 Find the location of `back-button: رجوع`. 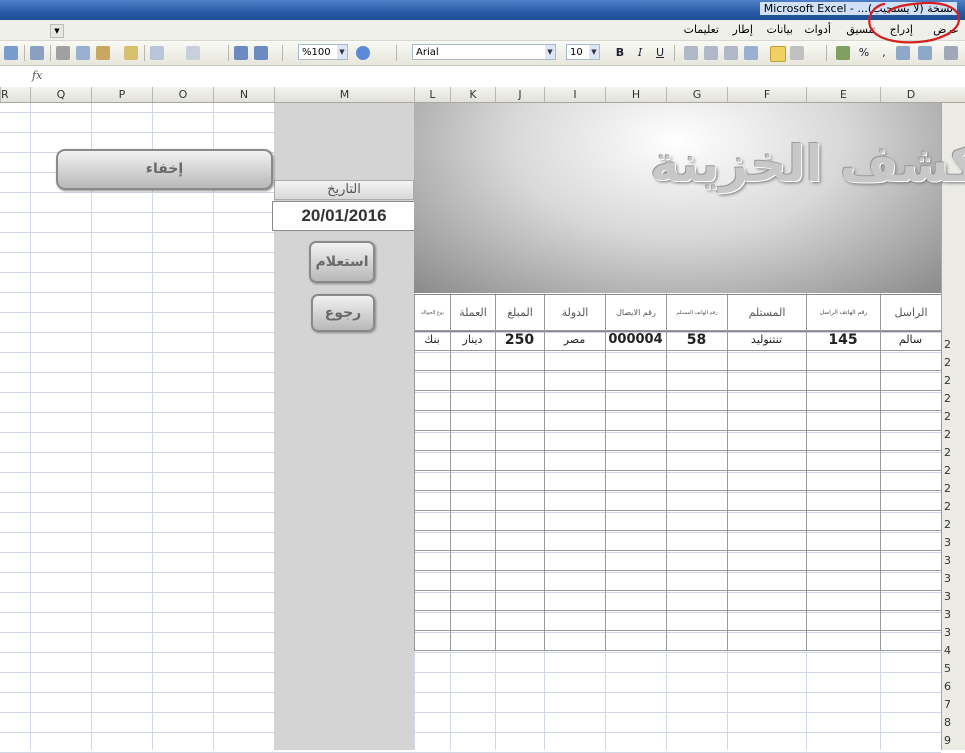

back-button: رجوع is located at coordinates (343, 313).